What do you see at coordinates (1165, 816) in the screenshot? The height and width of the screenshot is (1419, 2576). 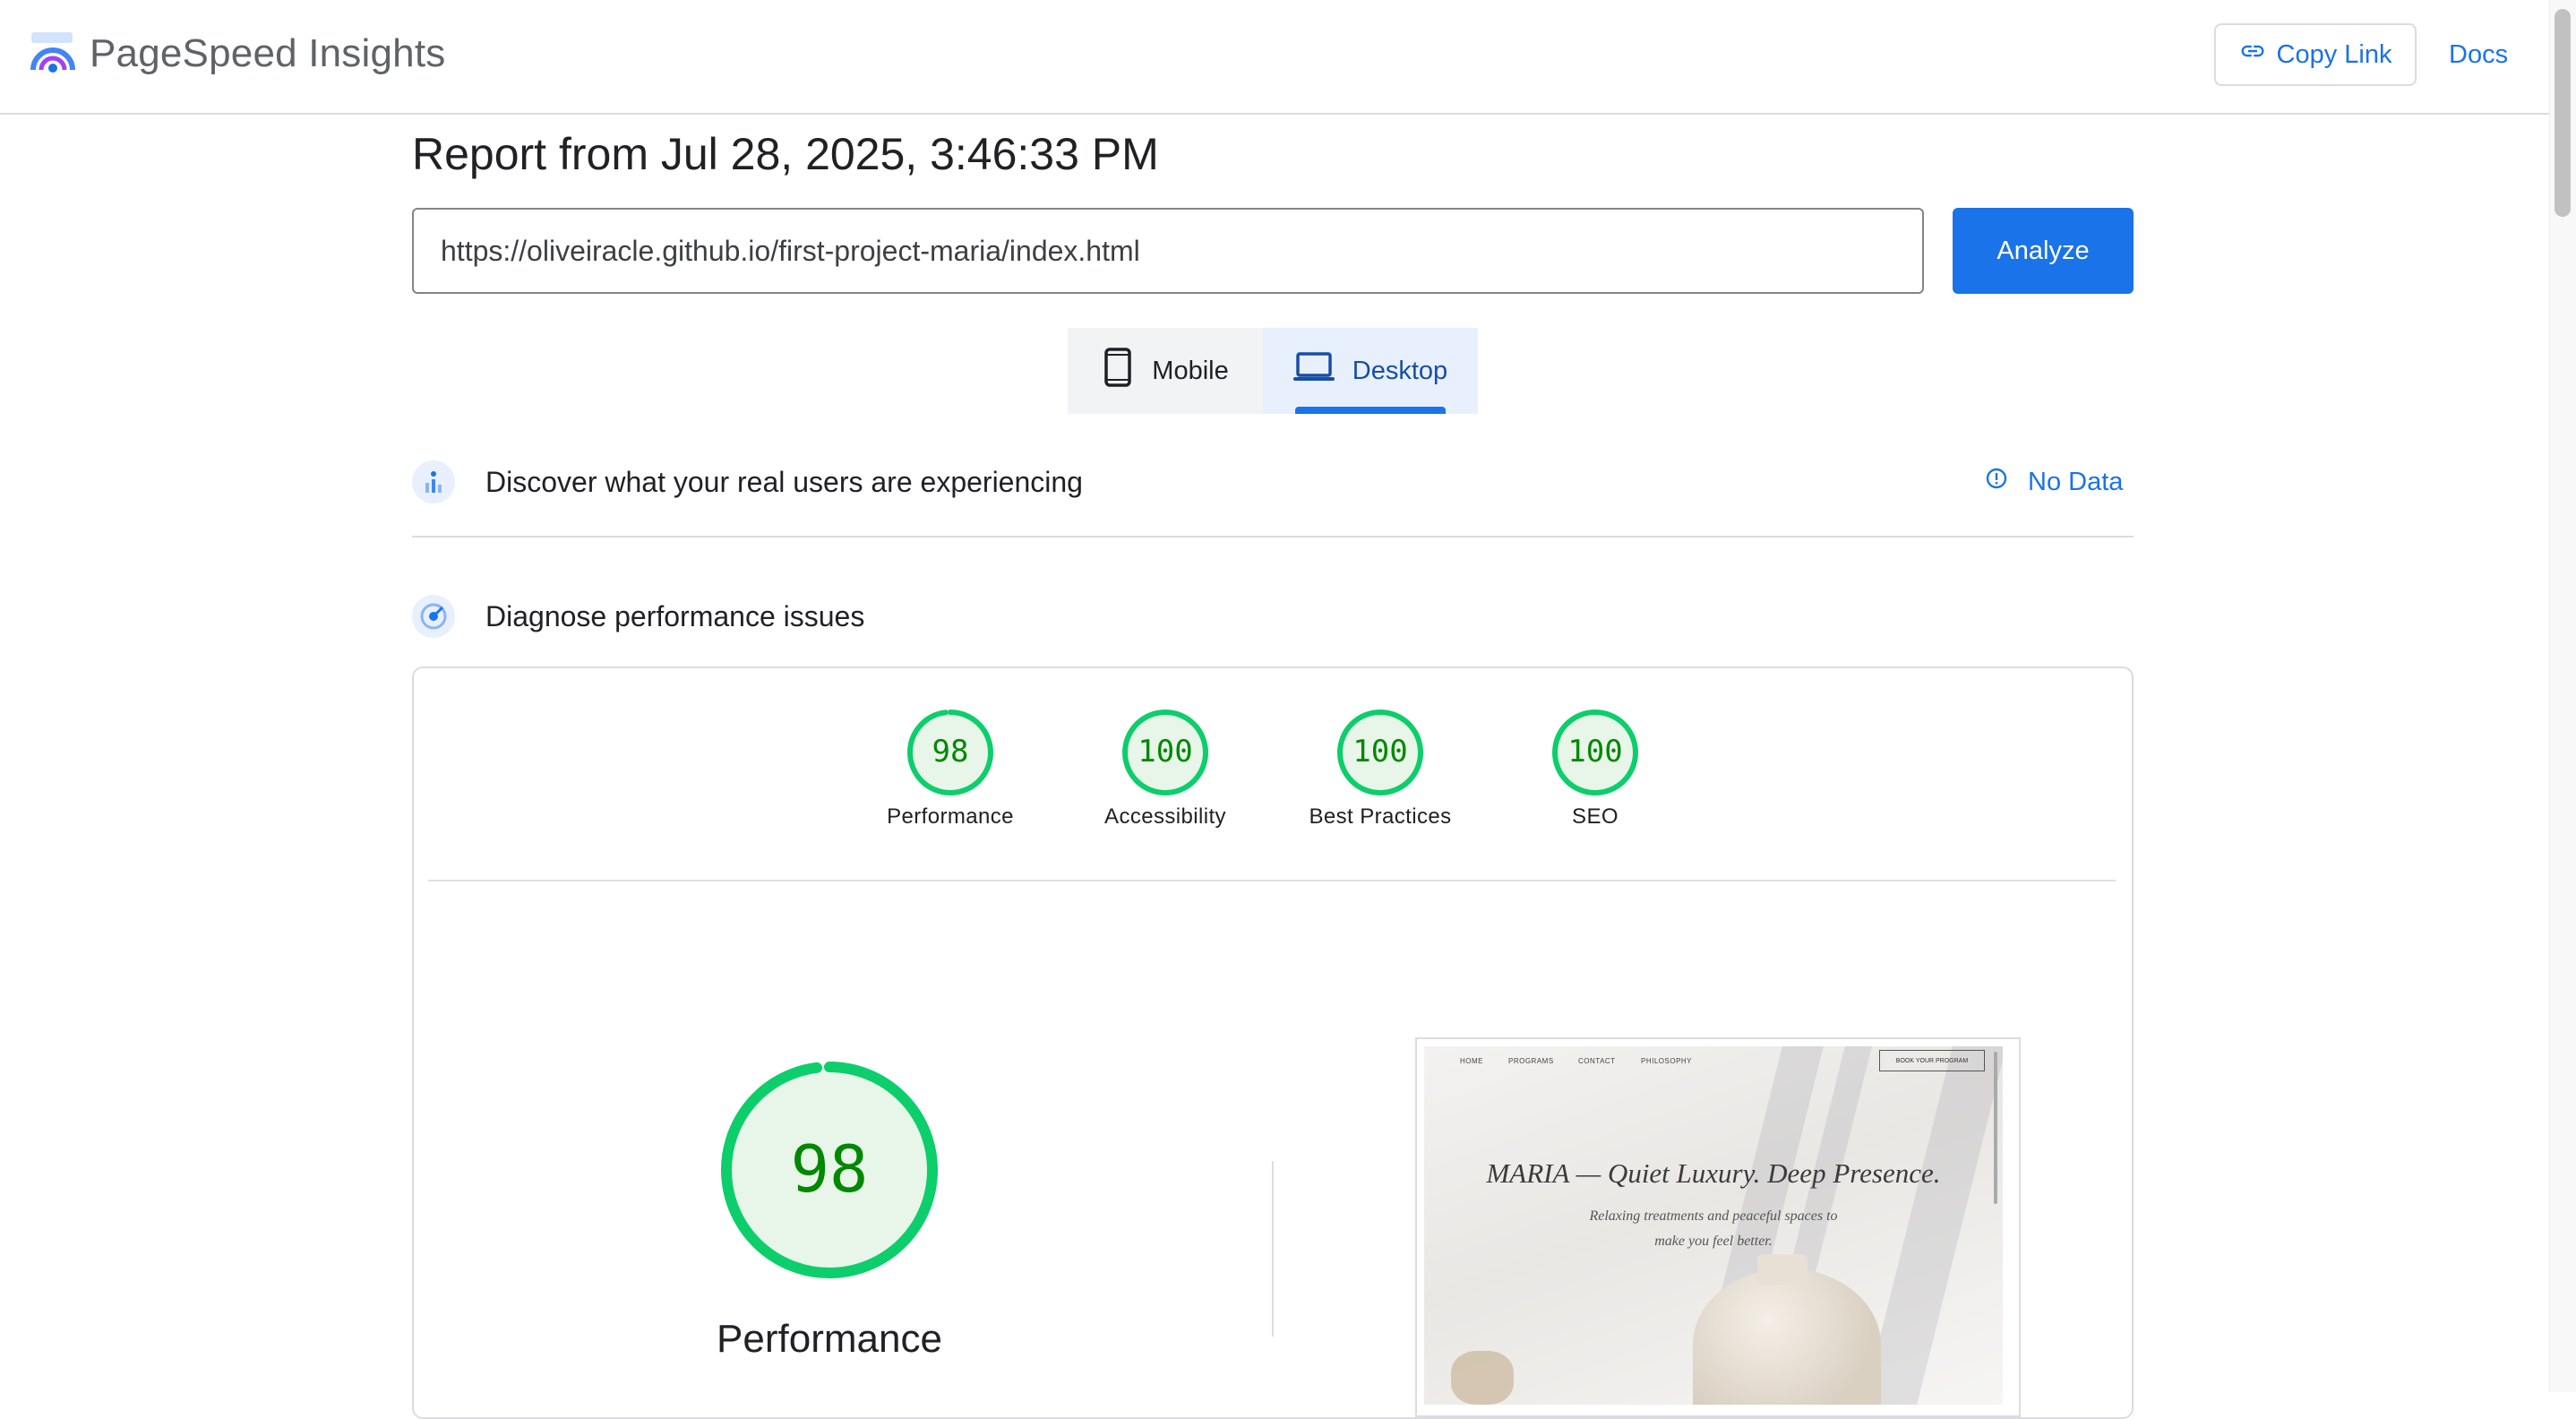 I see `gauge-label: Accessibility` at bounding box center [1165, 816].